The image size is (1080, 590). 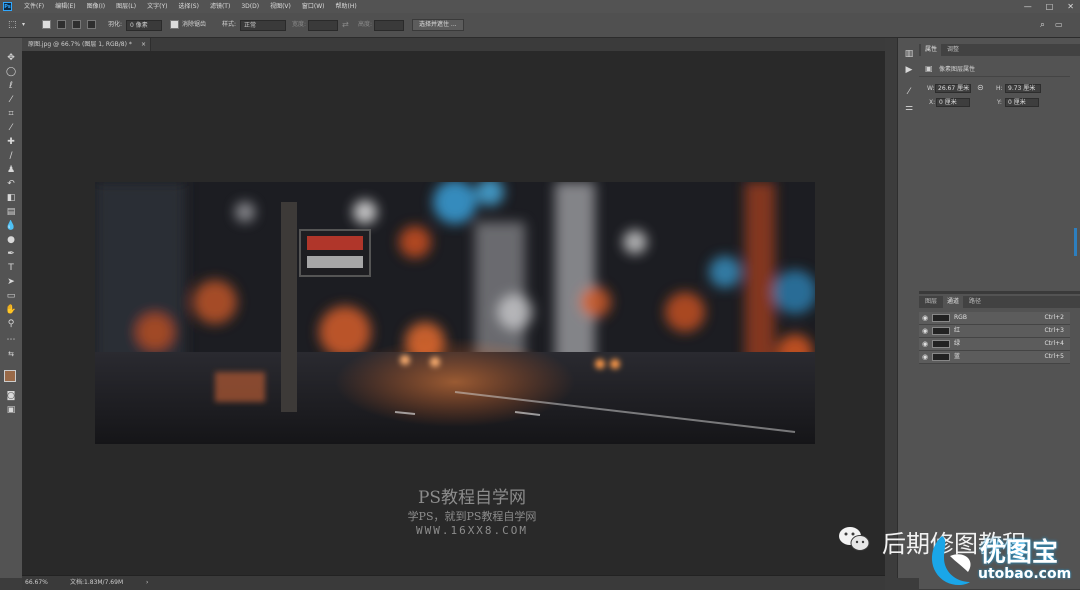 What do you see at coordinates (115, 24) in the screenshot?
I see `feather-label: 羽化:` at bounding box center [115, 24].